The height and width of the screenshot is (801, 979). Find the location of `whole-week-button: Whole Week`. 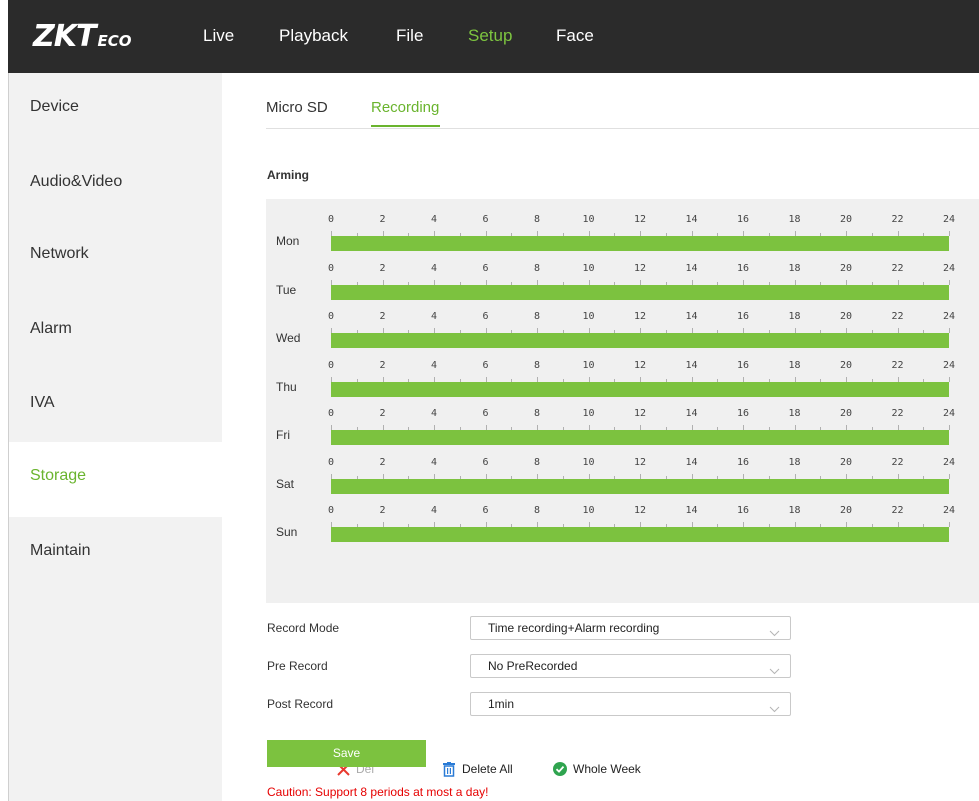

whole-week-button: Whole Week is located at coordinates (600, 769).